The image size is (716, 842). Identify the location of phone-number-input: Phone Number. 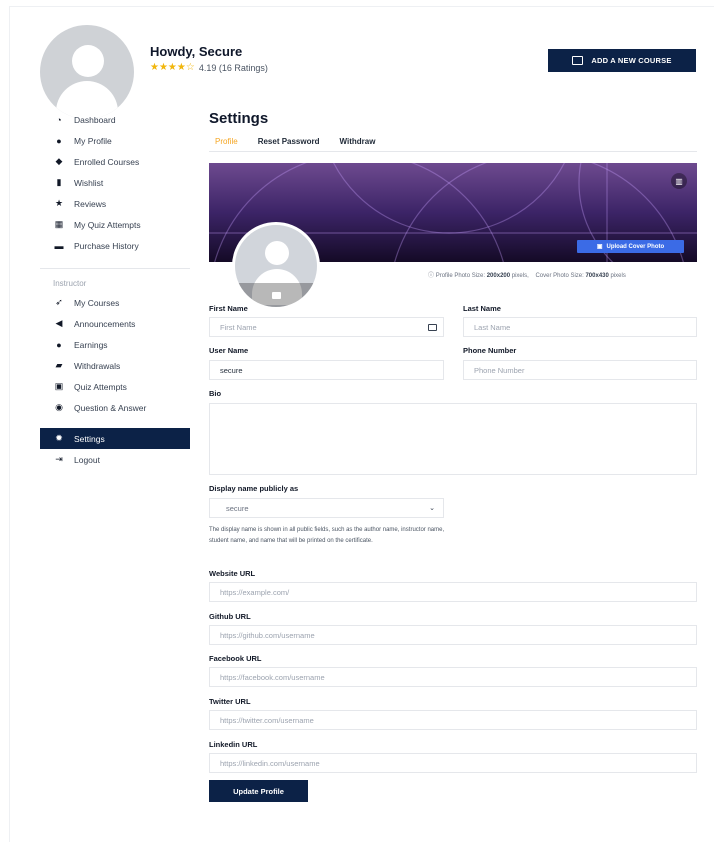
(580, 370).